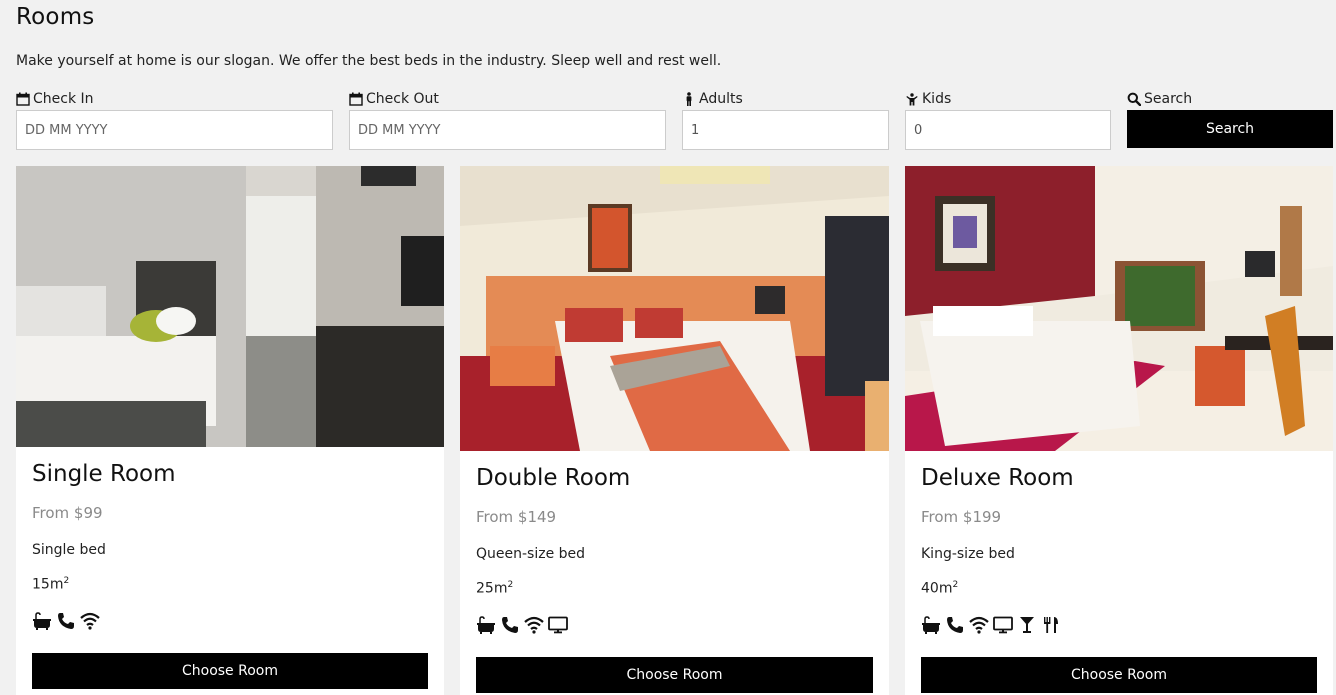 This screenshot has width=1336, height=695. I want to click on cutlery-icon, so click(1051, 625).